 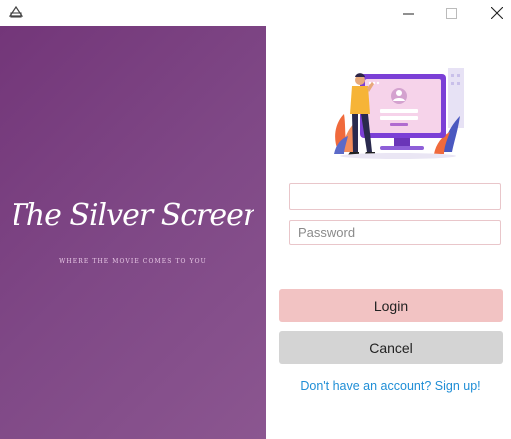 I want to click on username-field, so click(x=395, y=196).